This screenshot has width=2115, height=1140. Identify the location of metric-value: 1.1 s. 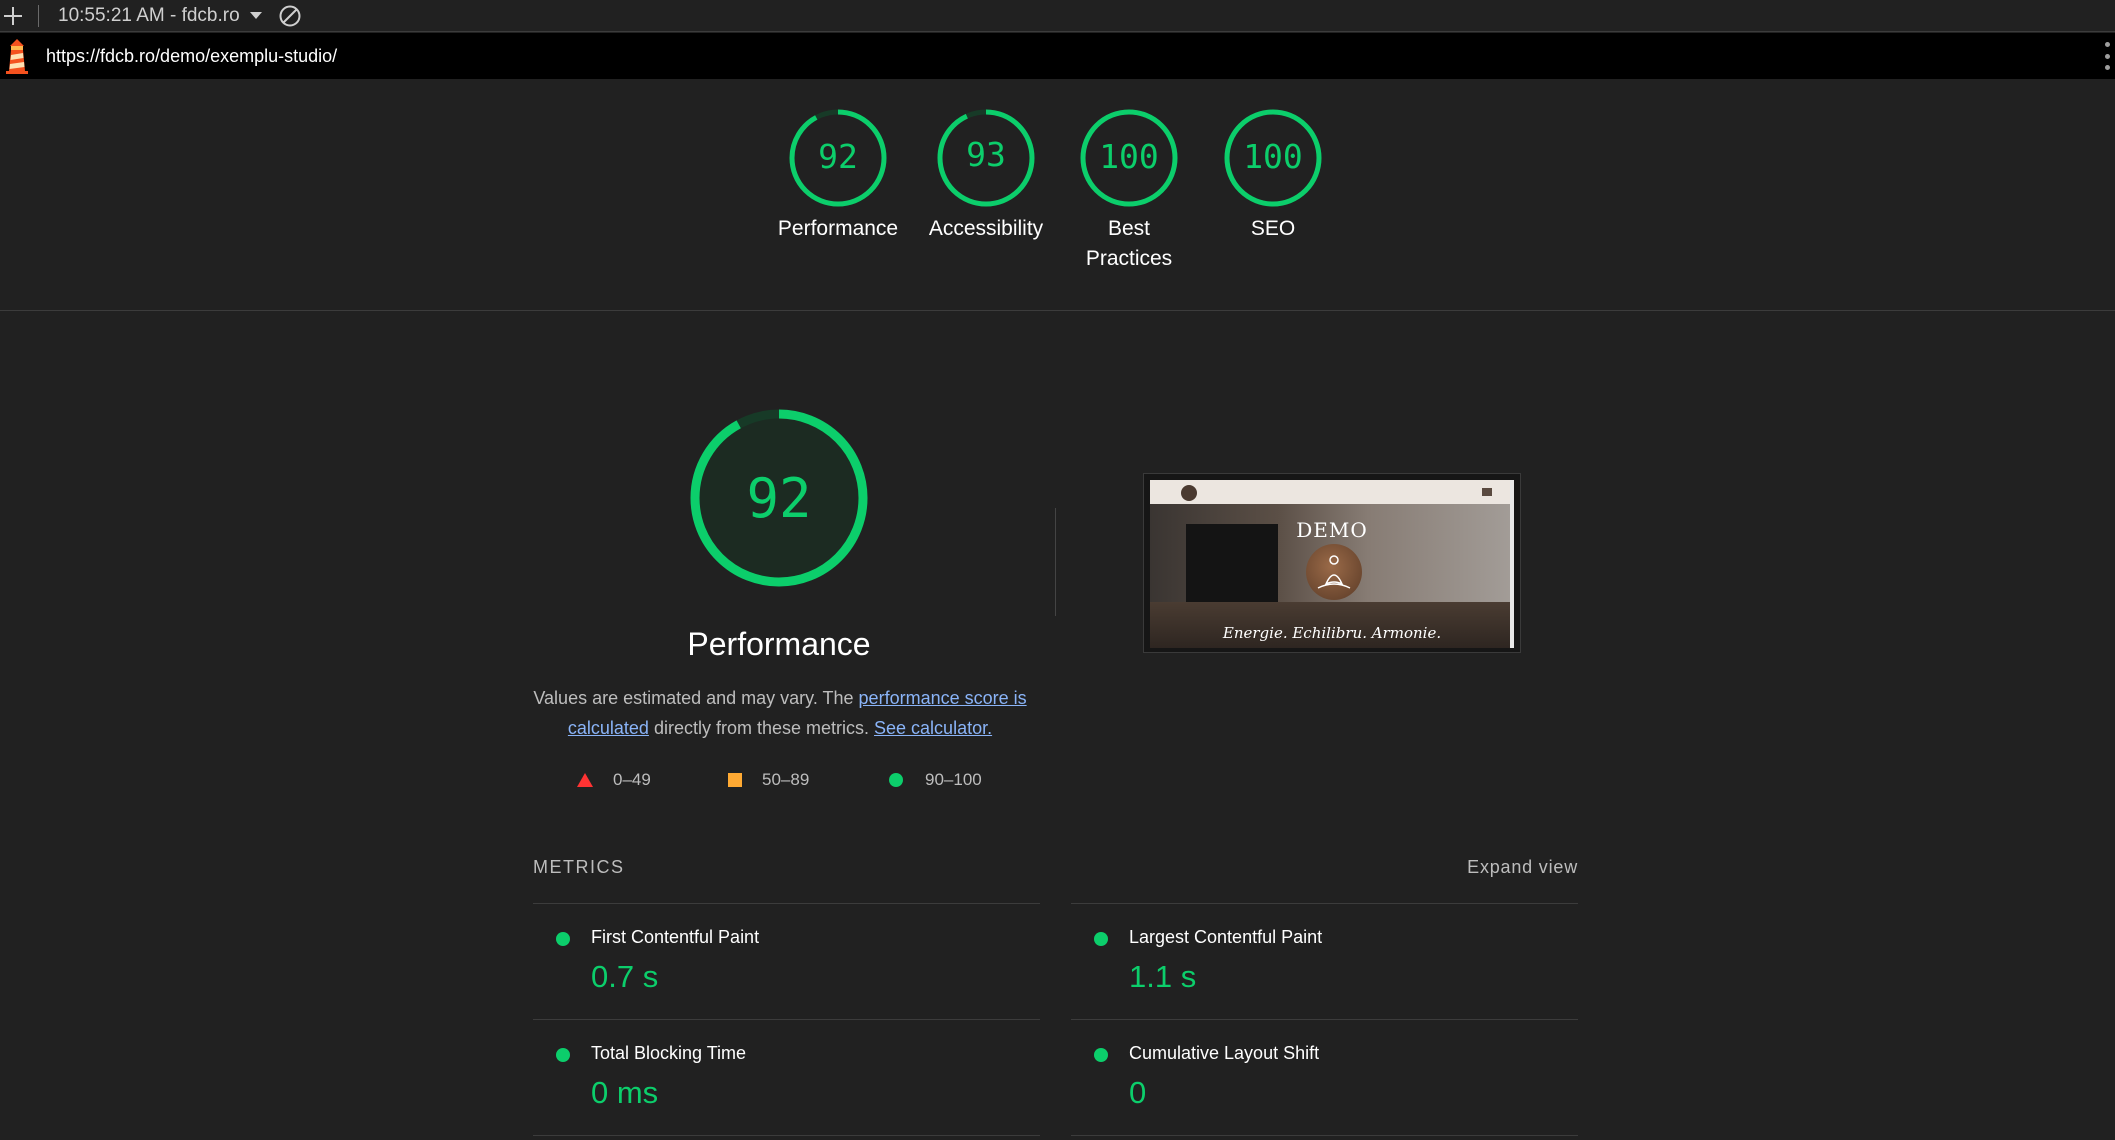
(1163, 976).